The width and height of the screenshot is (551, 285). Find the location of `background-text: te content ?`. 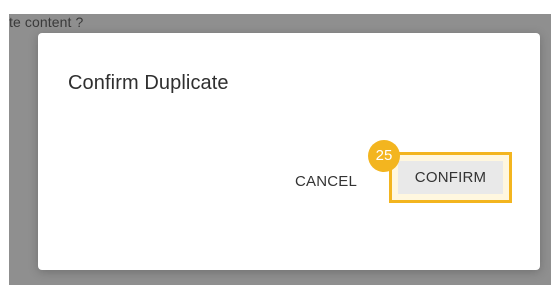

background-text: te content ? is located at coordinates (46, 22).